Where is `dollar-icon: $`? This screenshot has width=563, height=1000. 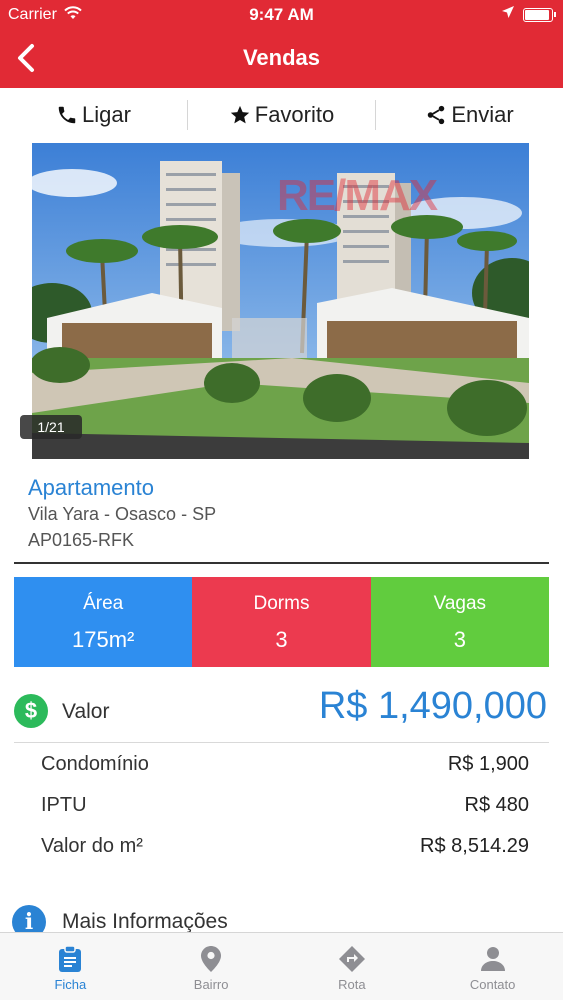 dollar-icon: $ is located at coordinates (31, 711).